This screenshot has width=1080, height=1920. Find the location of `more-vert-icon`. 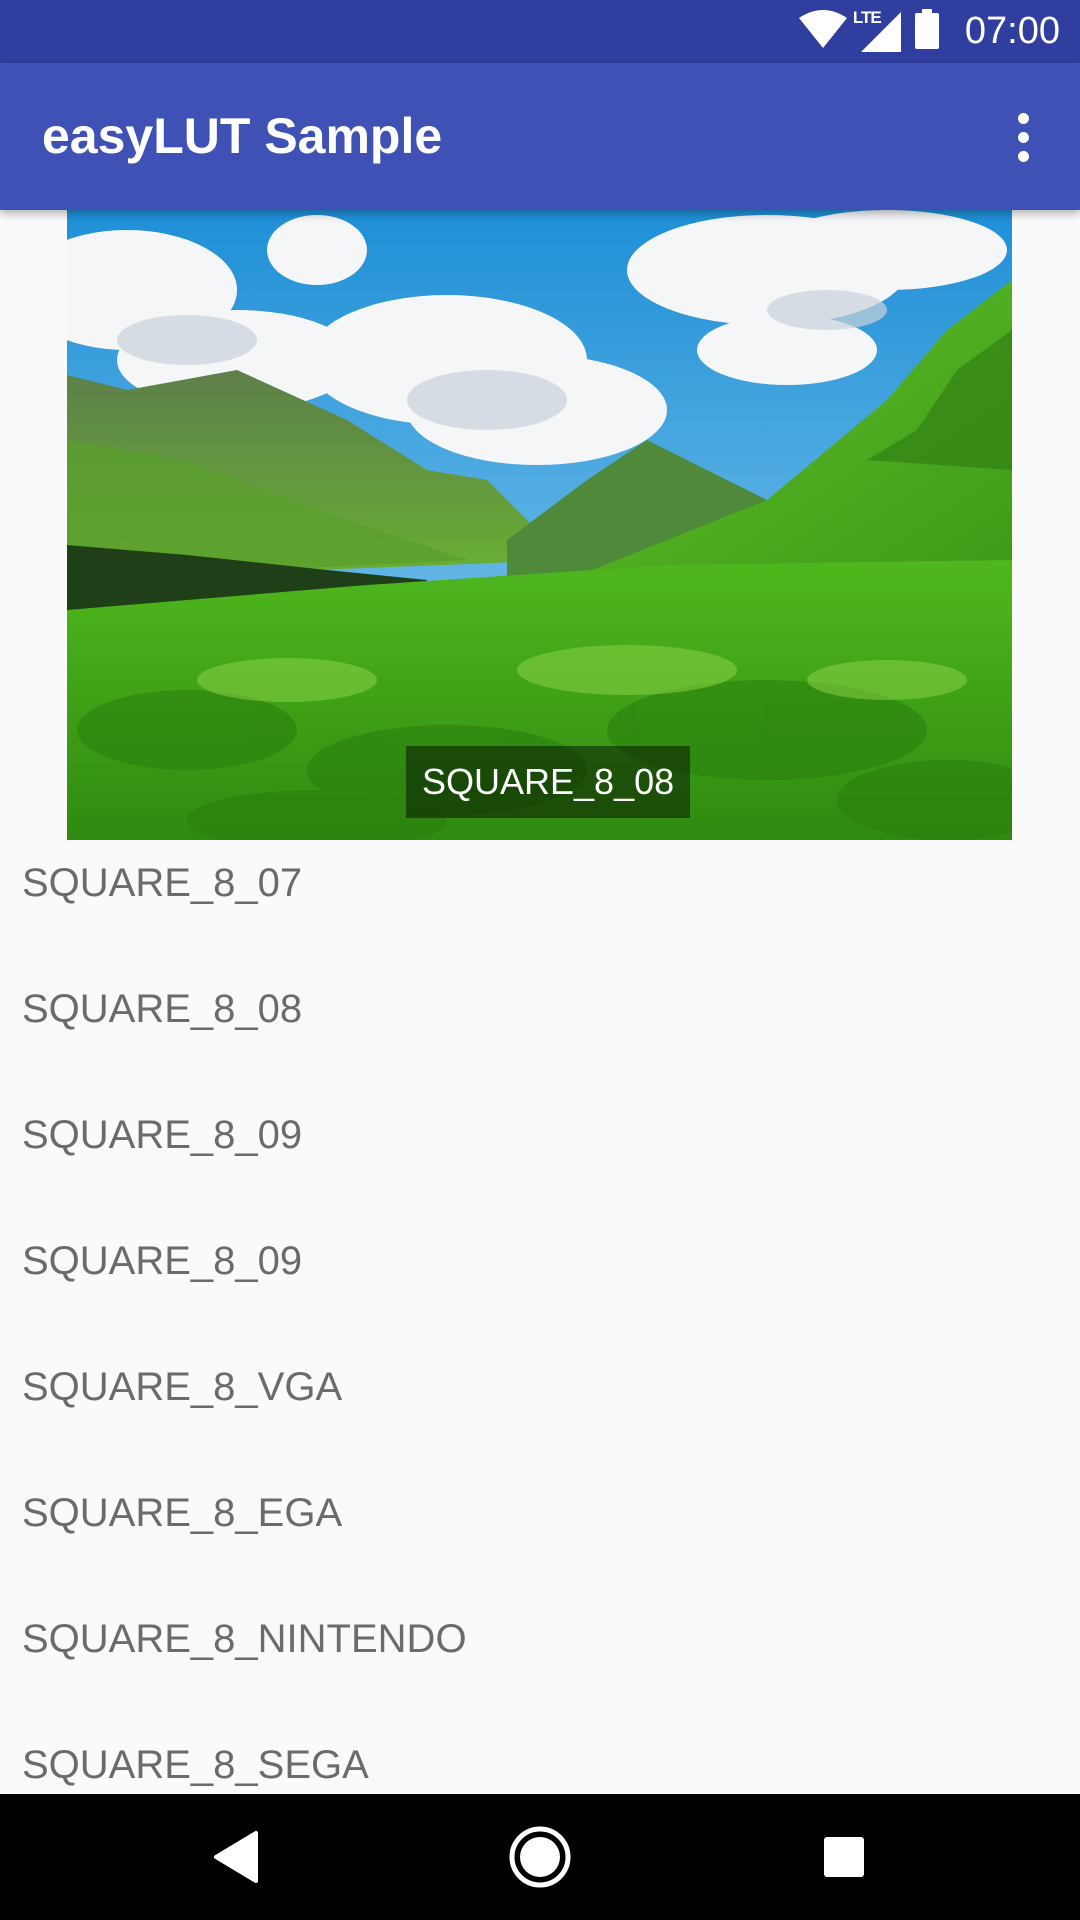

more-vert-icon is located at coordinates (1023, 118).